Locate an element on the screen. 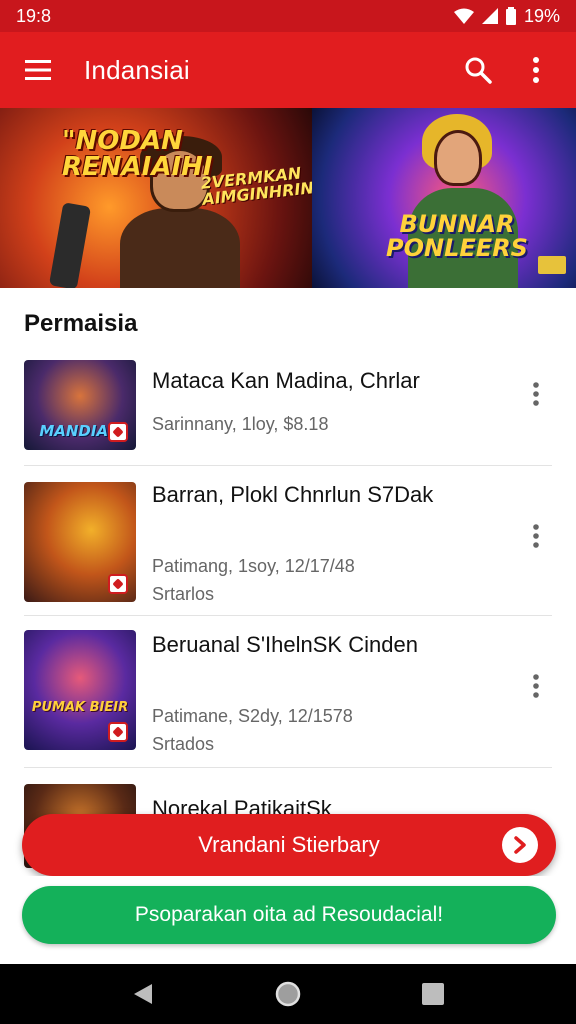  thumbnail is located at coordinates (80, 542).